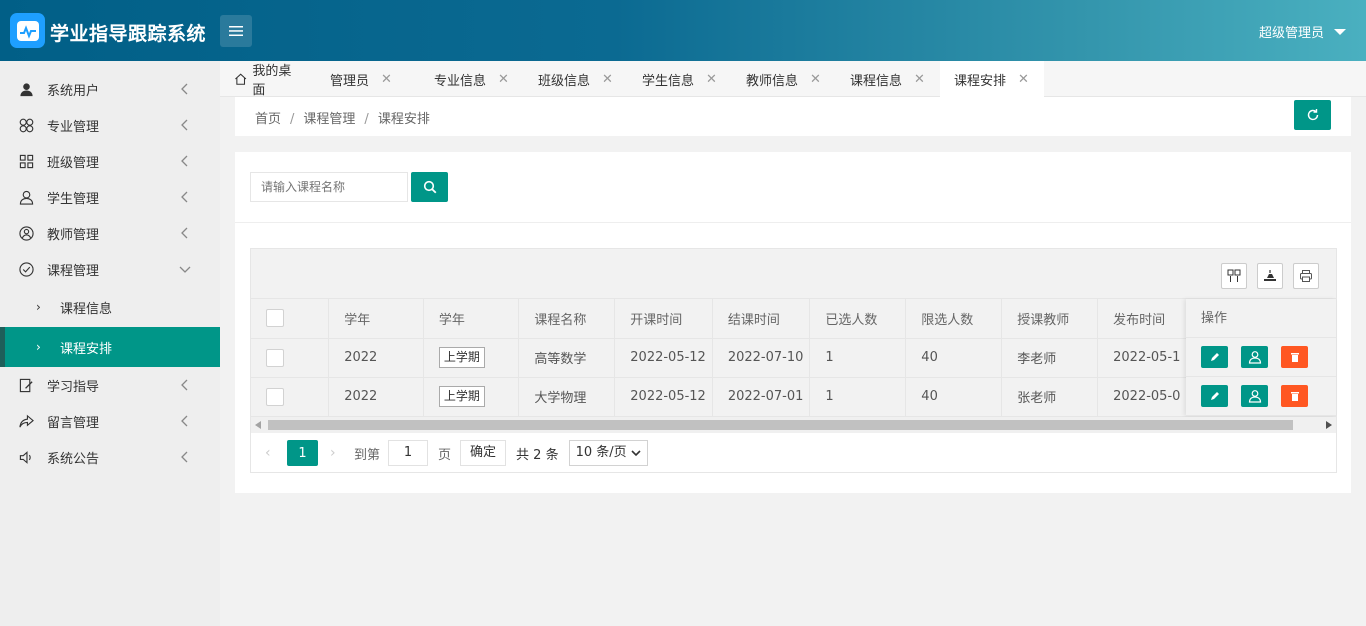 The image size is (1366, 626). I want to click on column-header: 开课时间, so click(663, 319).